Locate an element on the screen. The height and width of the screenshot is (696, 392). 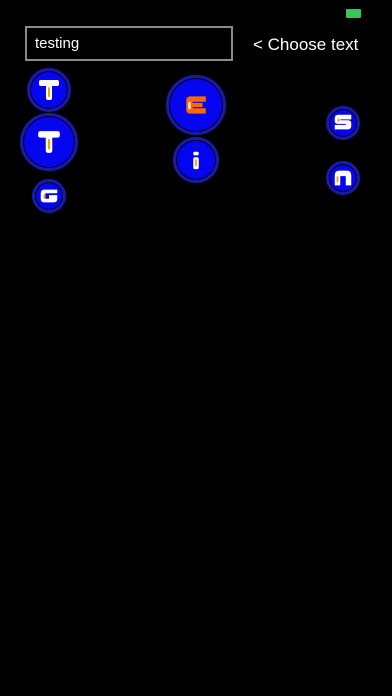
letter-bubble-s is located at coordinates (343, 123).